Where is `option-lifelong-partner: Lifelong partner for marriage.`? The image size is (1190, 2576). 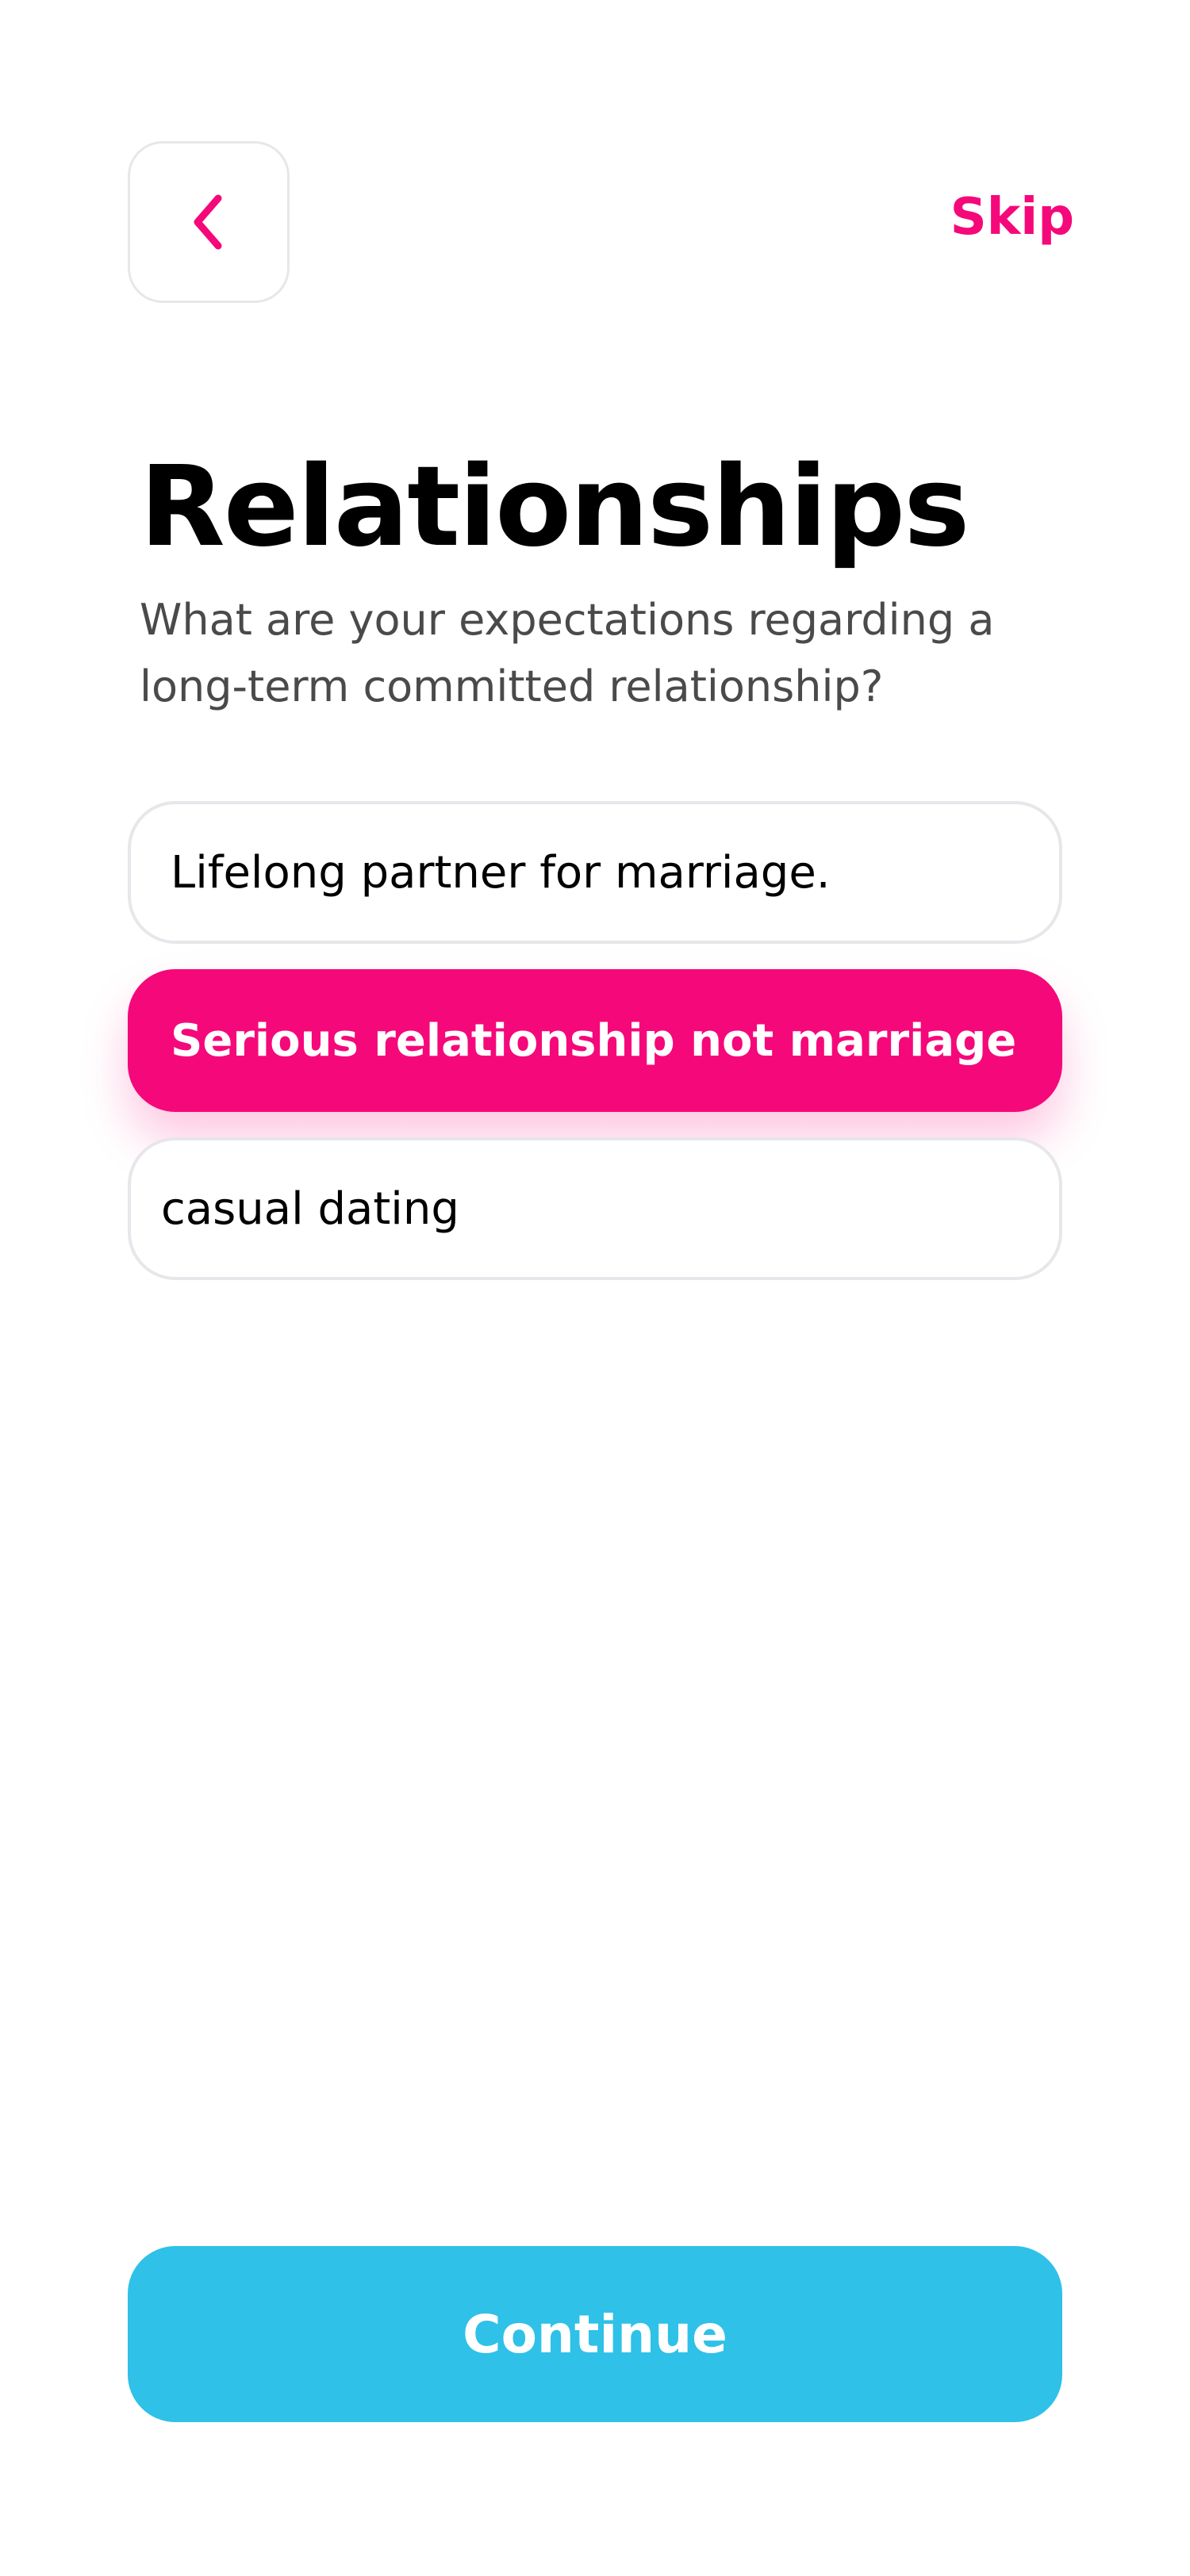 option-lifelong-partner: Lifelong partner for marriage. is located at coordinates (595, 873).